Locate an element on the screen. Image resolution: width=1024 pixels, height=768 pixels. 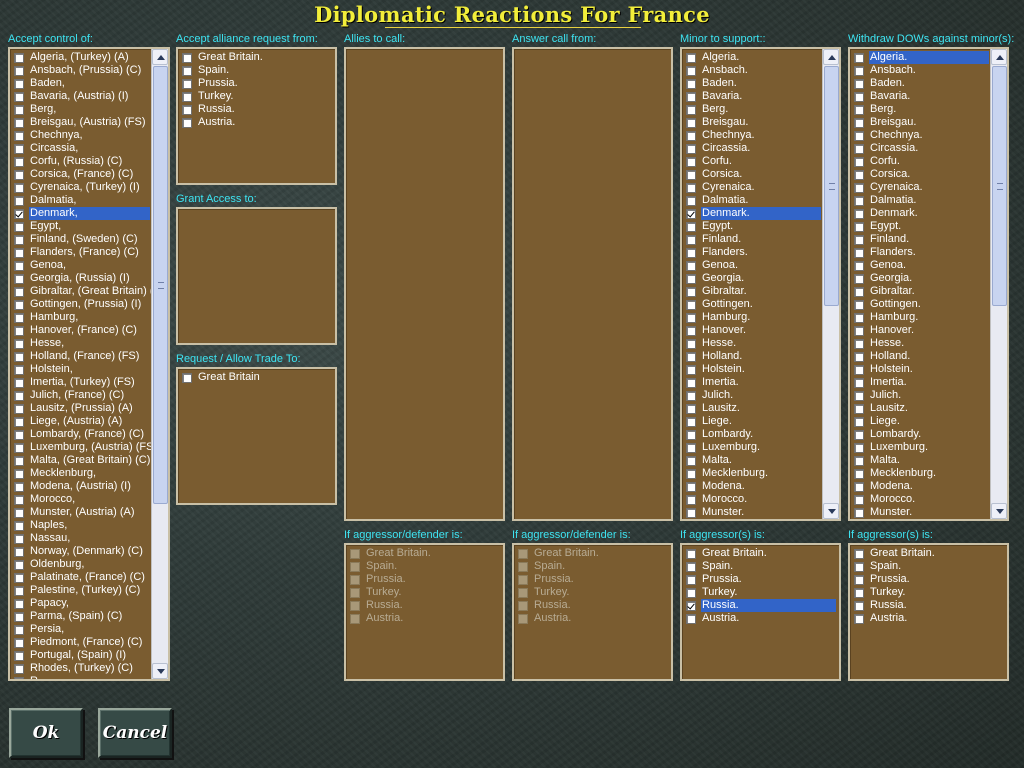
withdraw-item: Julich. is located at coordinates (920, 395).